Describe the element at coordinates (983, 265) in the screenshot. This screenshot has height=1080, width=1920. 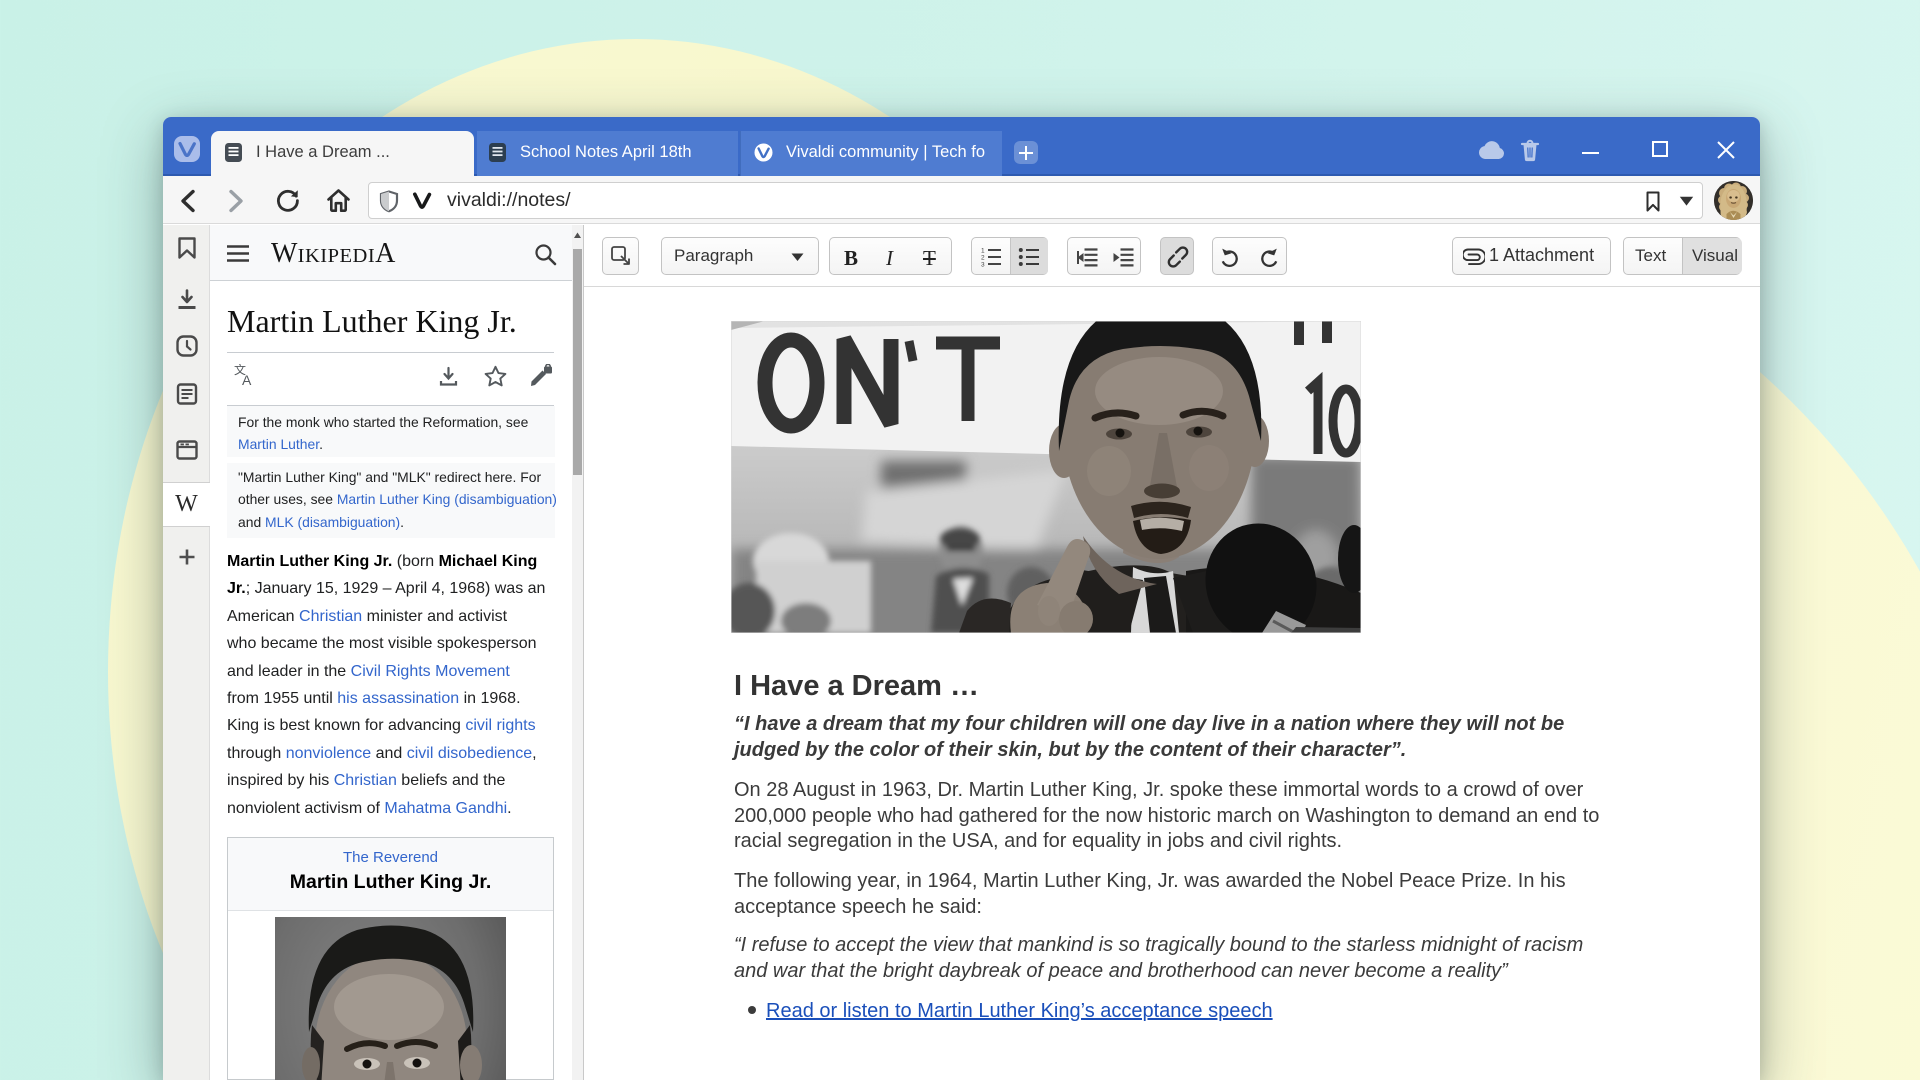
I see `svg-text: 3` at that location.